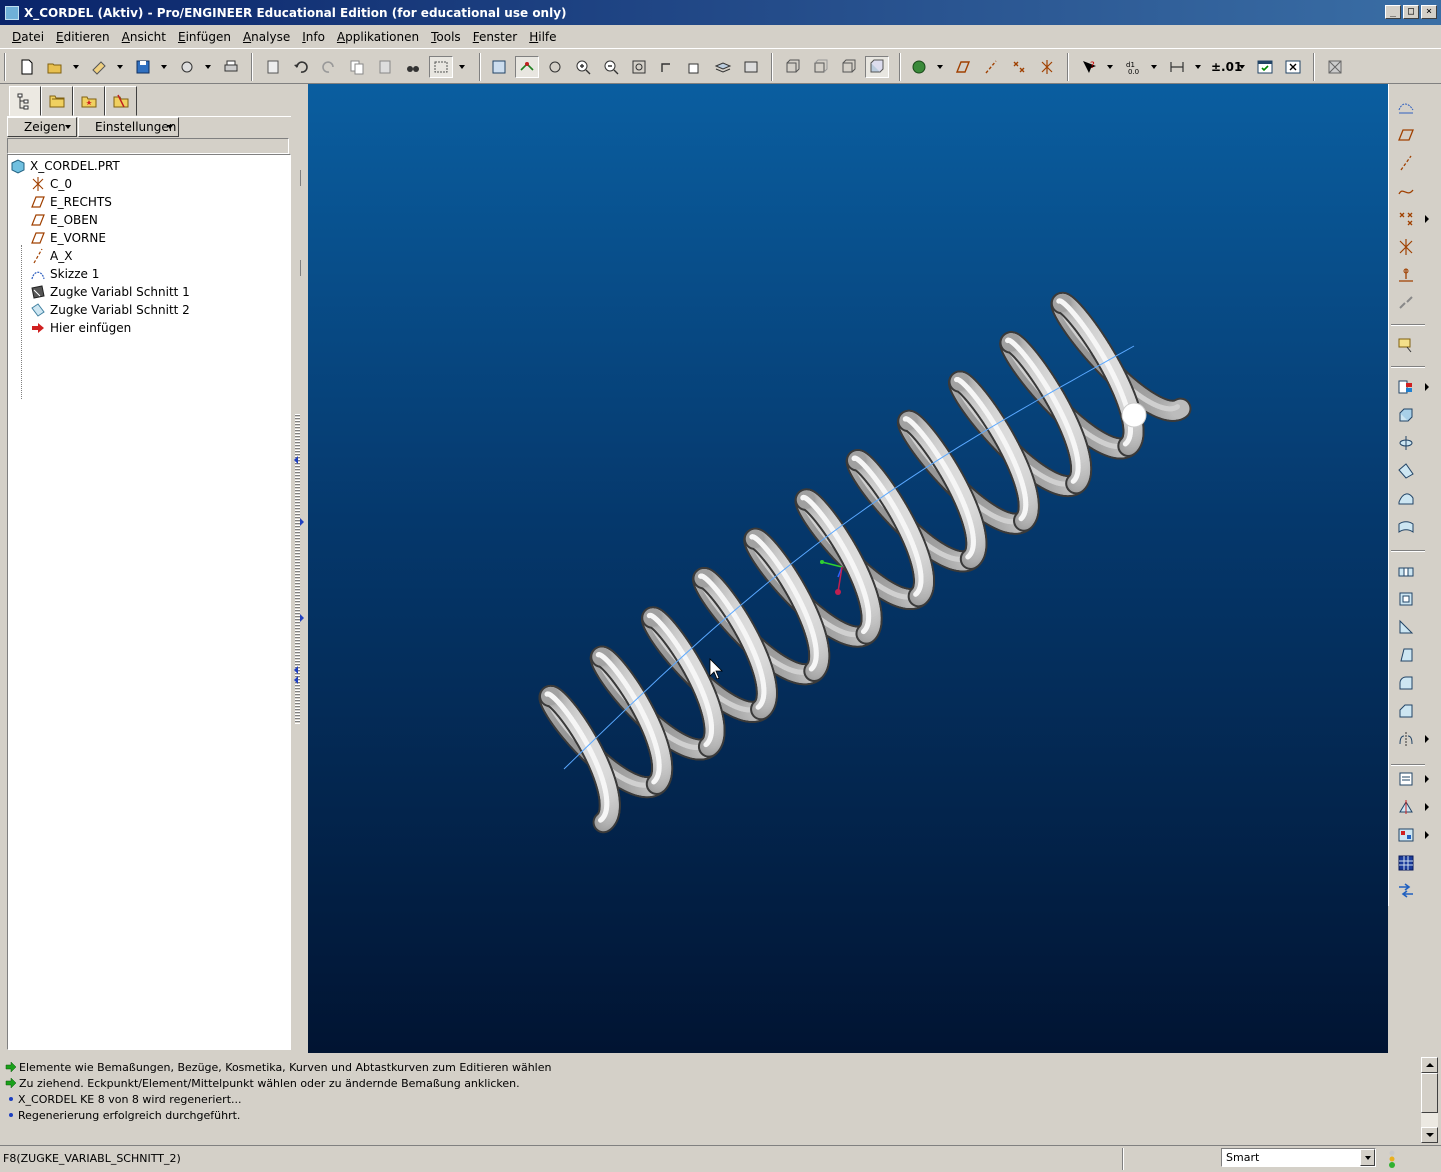 The height and width of the screenshot is (1172, 1441). Describe the element at coordinates (28, 37) in the screenshot. I see `menu-datei: Datei` at that location.